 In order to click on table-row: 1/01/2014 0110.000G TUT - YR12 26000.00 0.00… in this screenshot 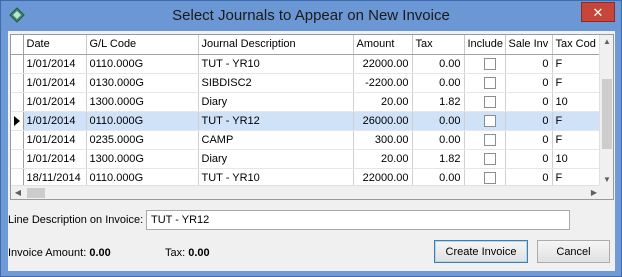, I will do `click(306, 121)`.